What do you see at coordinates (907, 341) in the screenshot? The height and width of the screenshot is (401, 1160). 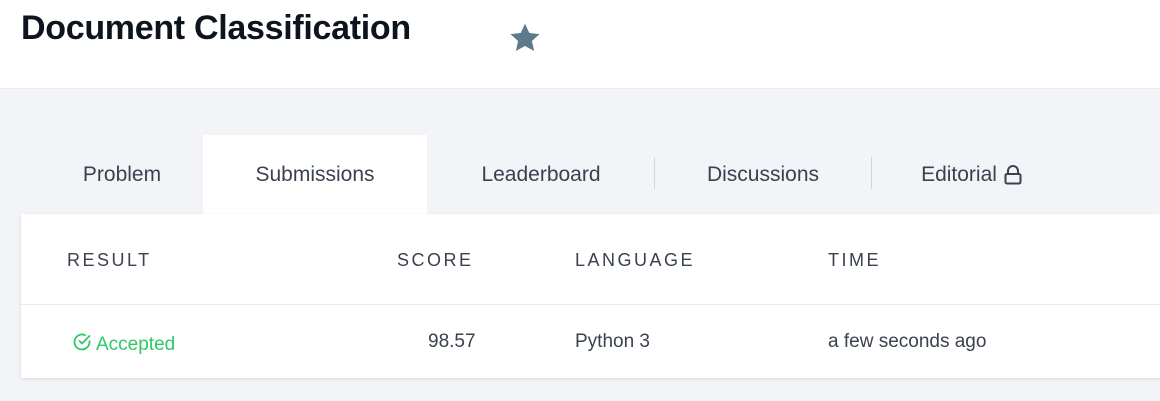 I see `time-value: a few seconds ago` at bounding box center [907, 341].